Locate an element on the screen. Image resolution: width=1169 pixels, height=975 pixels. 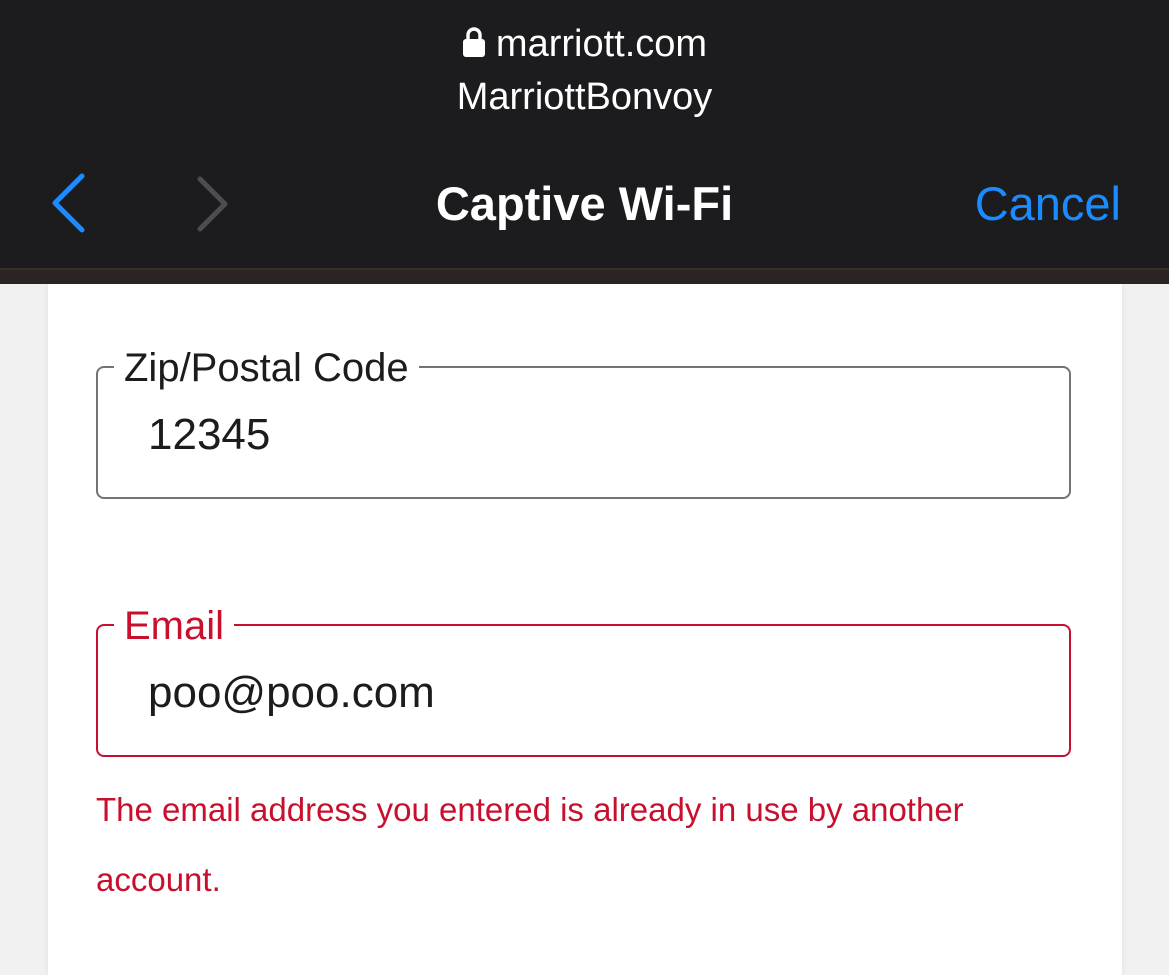
url-display: marriott.com is located at coordinates (584, 45).